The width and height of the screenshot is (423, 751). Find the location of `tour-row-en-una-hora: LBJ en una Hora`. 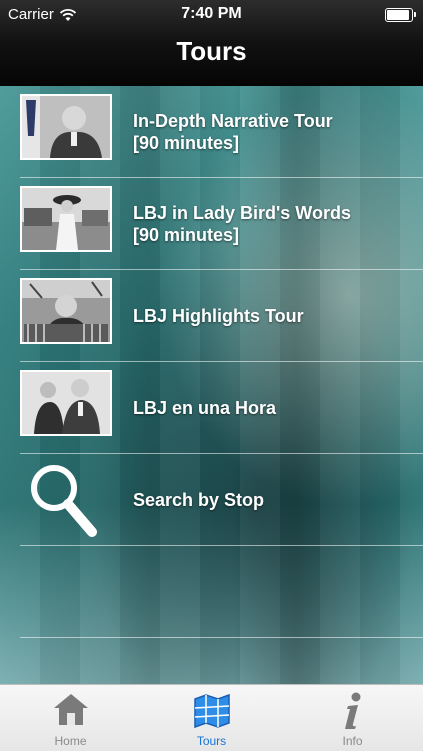

tour-row-en-una-hora: LBJ en una Hora is located at coordinates (211, 408).